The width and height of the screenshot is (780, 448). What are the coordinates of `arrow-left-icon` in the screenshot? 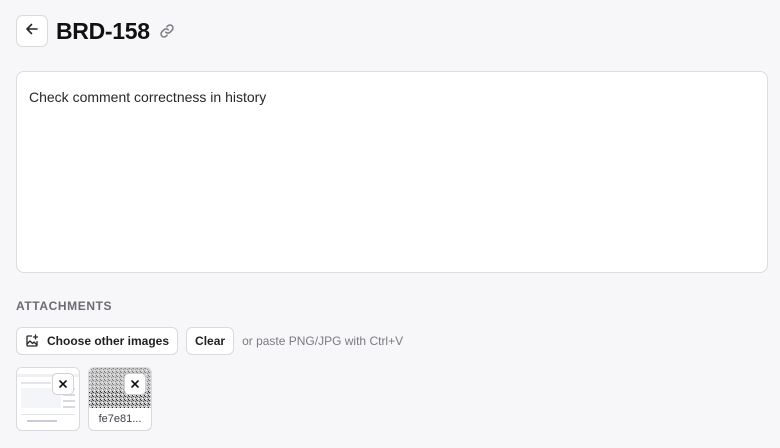 It's located at (32, 31).